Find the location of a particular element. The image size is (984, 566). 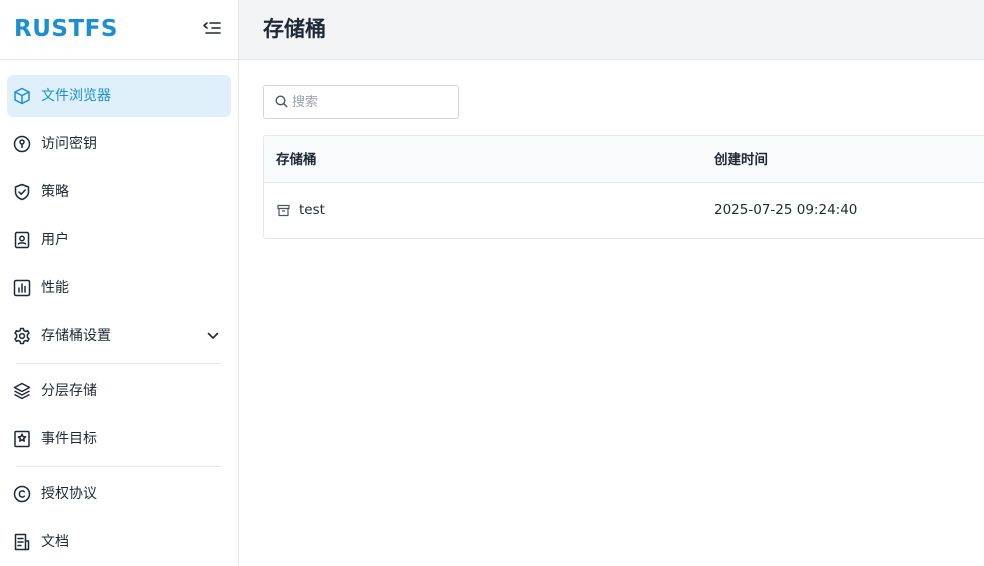

document-icon is located at coordinates (22, 542).